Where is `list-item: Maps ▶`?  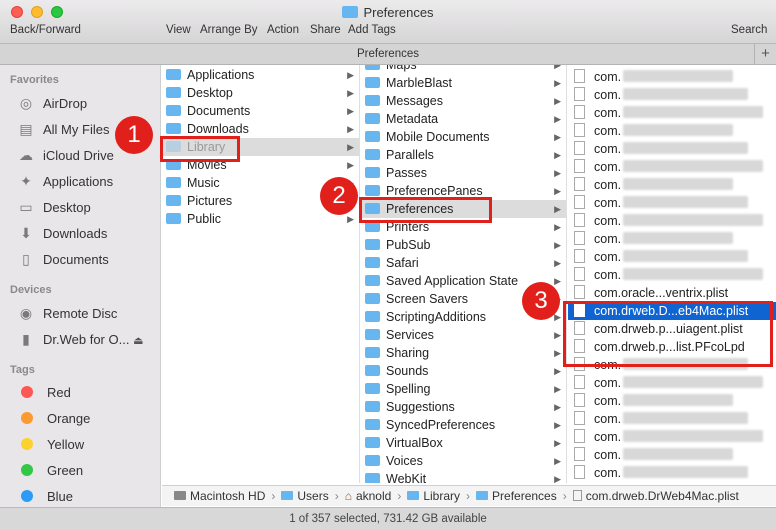 list-item: Maps ▶ is located at coordinates (463, 69).